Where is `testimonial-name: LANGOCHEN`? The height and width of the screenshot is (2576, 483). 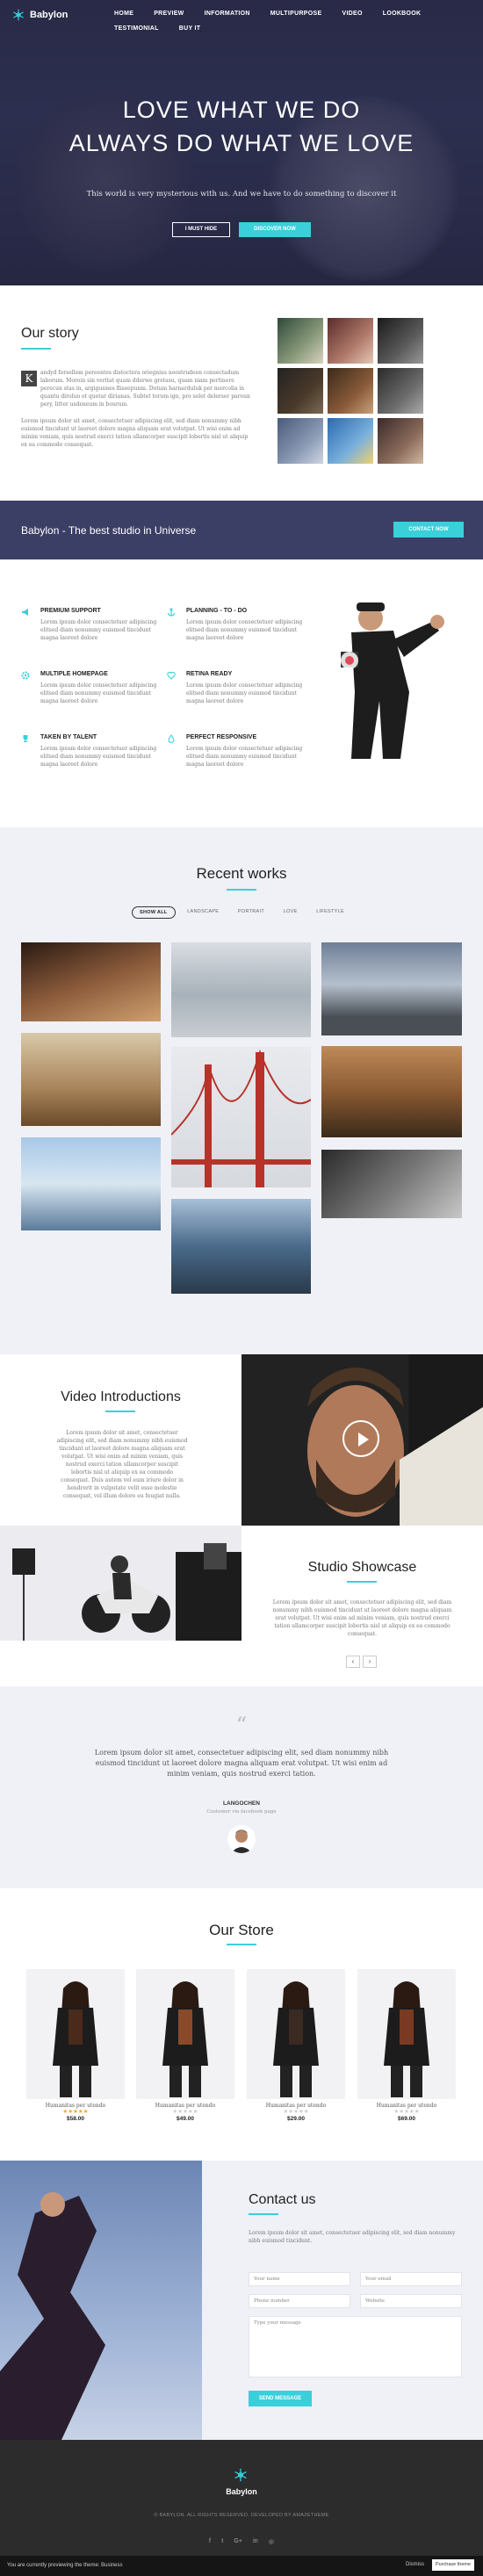
testimonial-name: LANGOCHEN is located at coordinates (241, 1803).